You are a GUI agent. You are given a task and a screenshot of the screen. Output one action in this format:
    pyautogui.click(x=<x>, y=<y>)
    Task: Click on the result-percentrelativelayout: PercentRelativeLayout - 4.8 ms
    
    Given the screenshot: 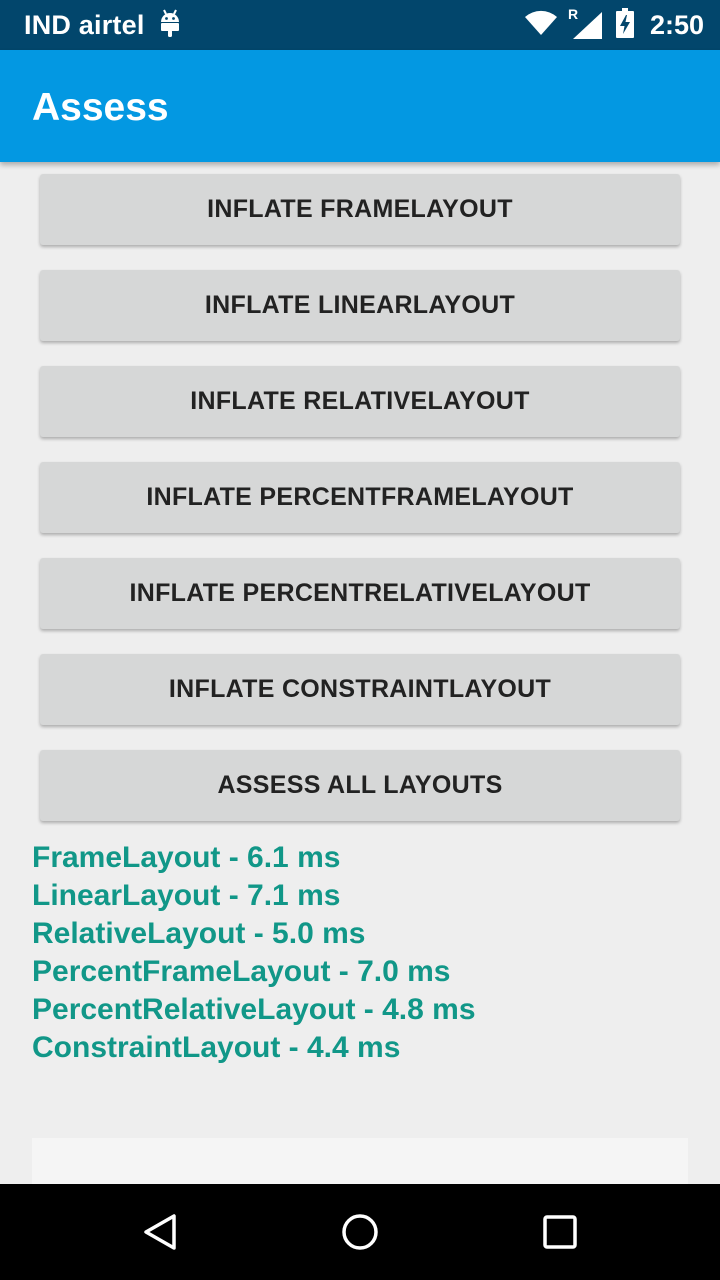 What is the action you would take?
    pyautogui.click(x=254, y=1009)
    